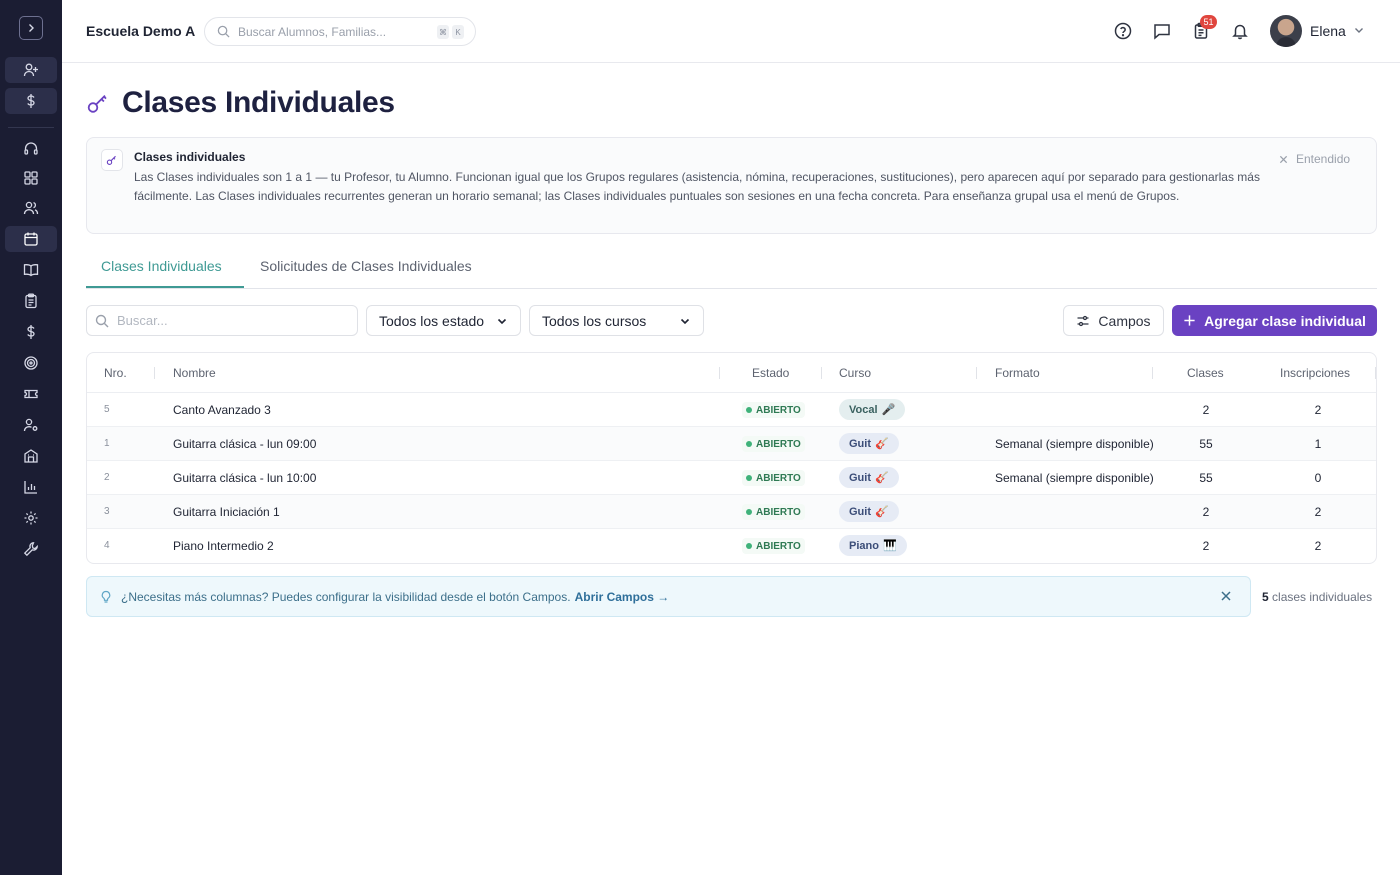 Image resolution: width=1400 pixels, height=875 pixels. I want to click on open-fields-link: Abrir Campos →, so click(622, 597).